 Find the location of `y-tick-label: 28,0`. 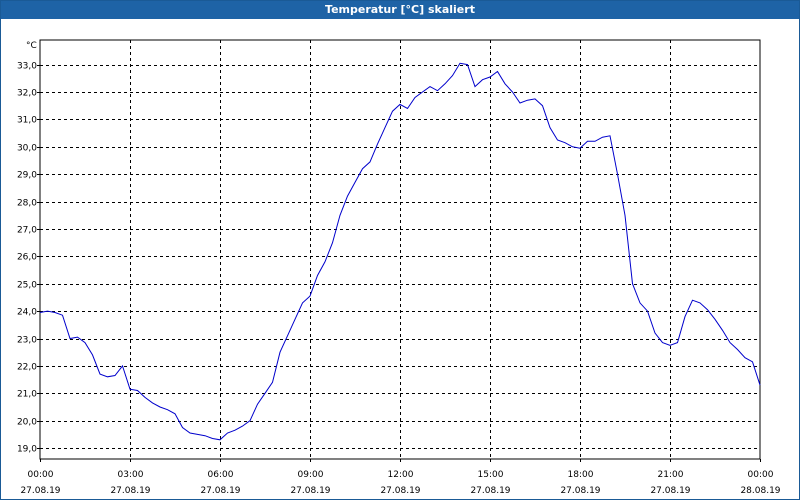

y-tick-label: 28,0 is located at coordinates (27, 204).